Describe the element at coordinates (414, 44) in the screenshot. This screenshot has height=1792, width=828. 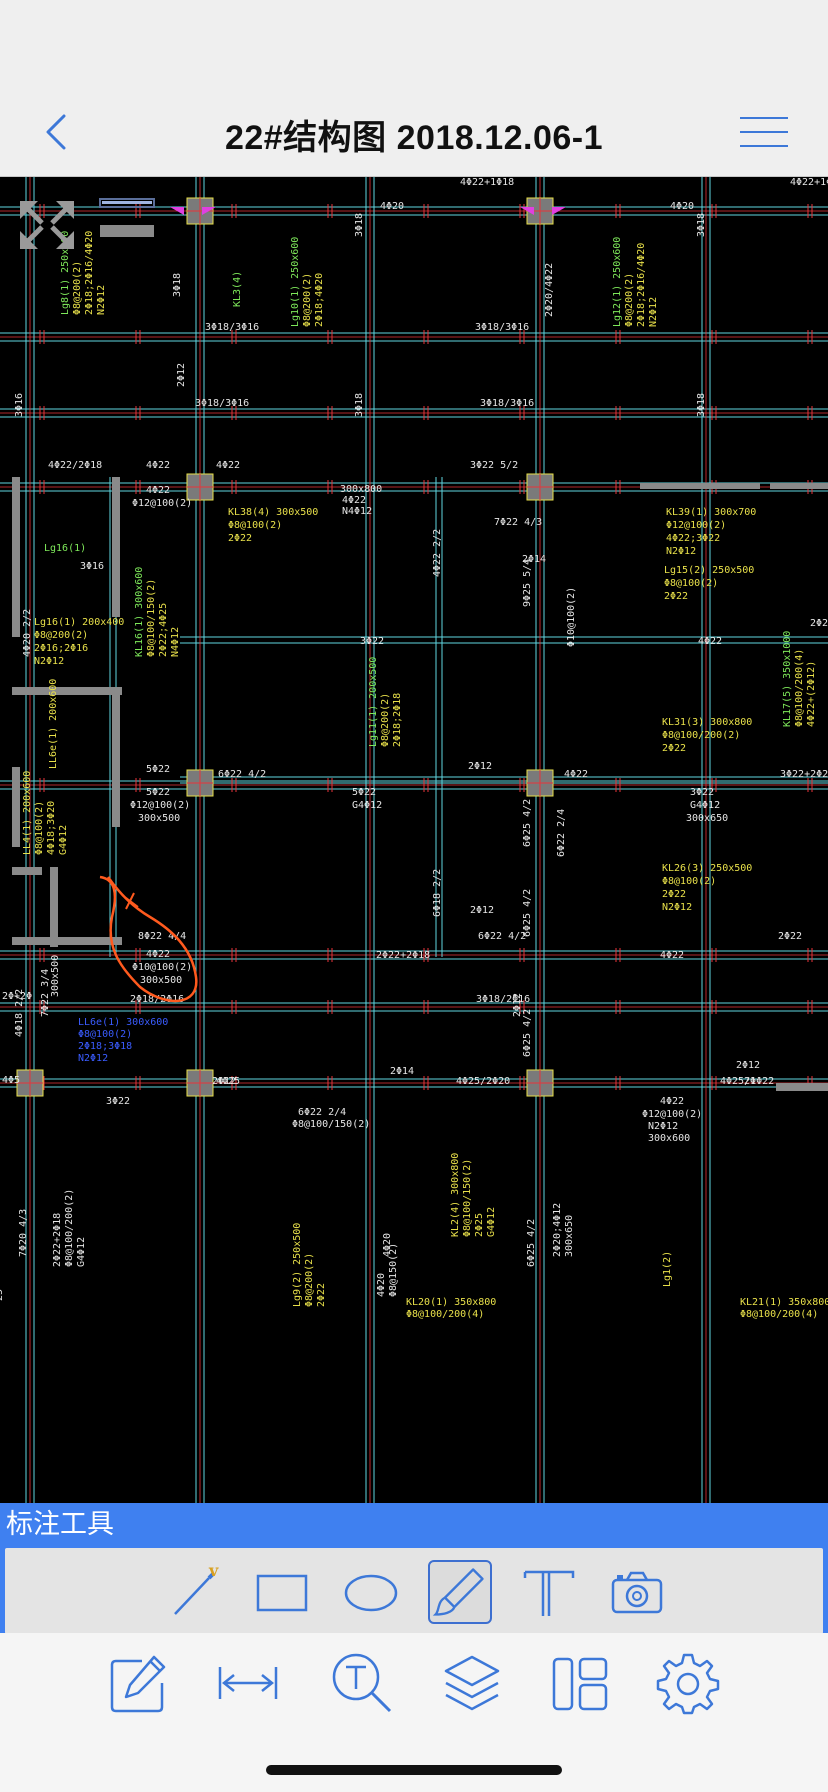
I see `status-bar` at that location.